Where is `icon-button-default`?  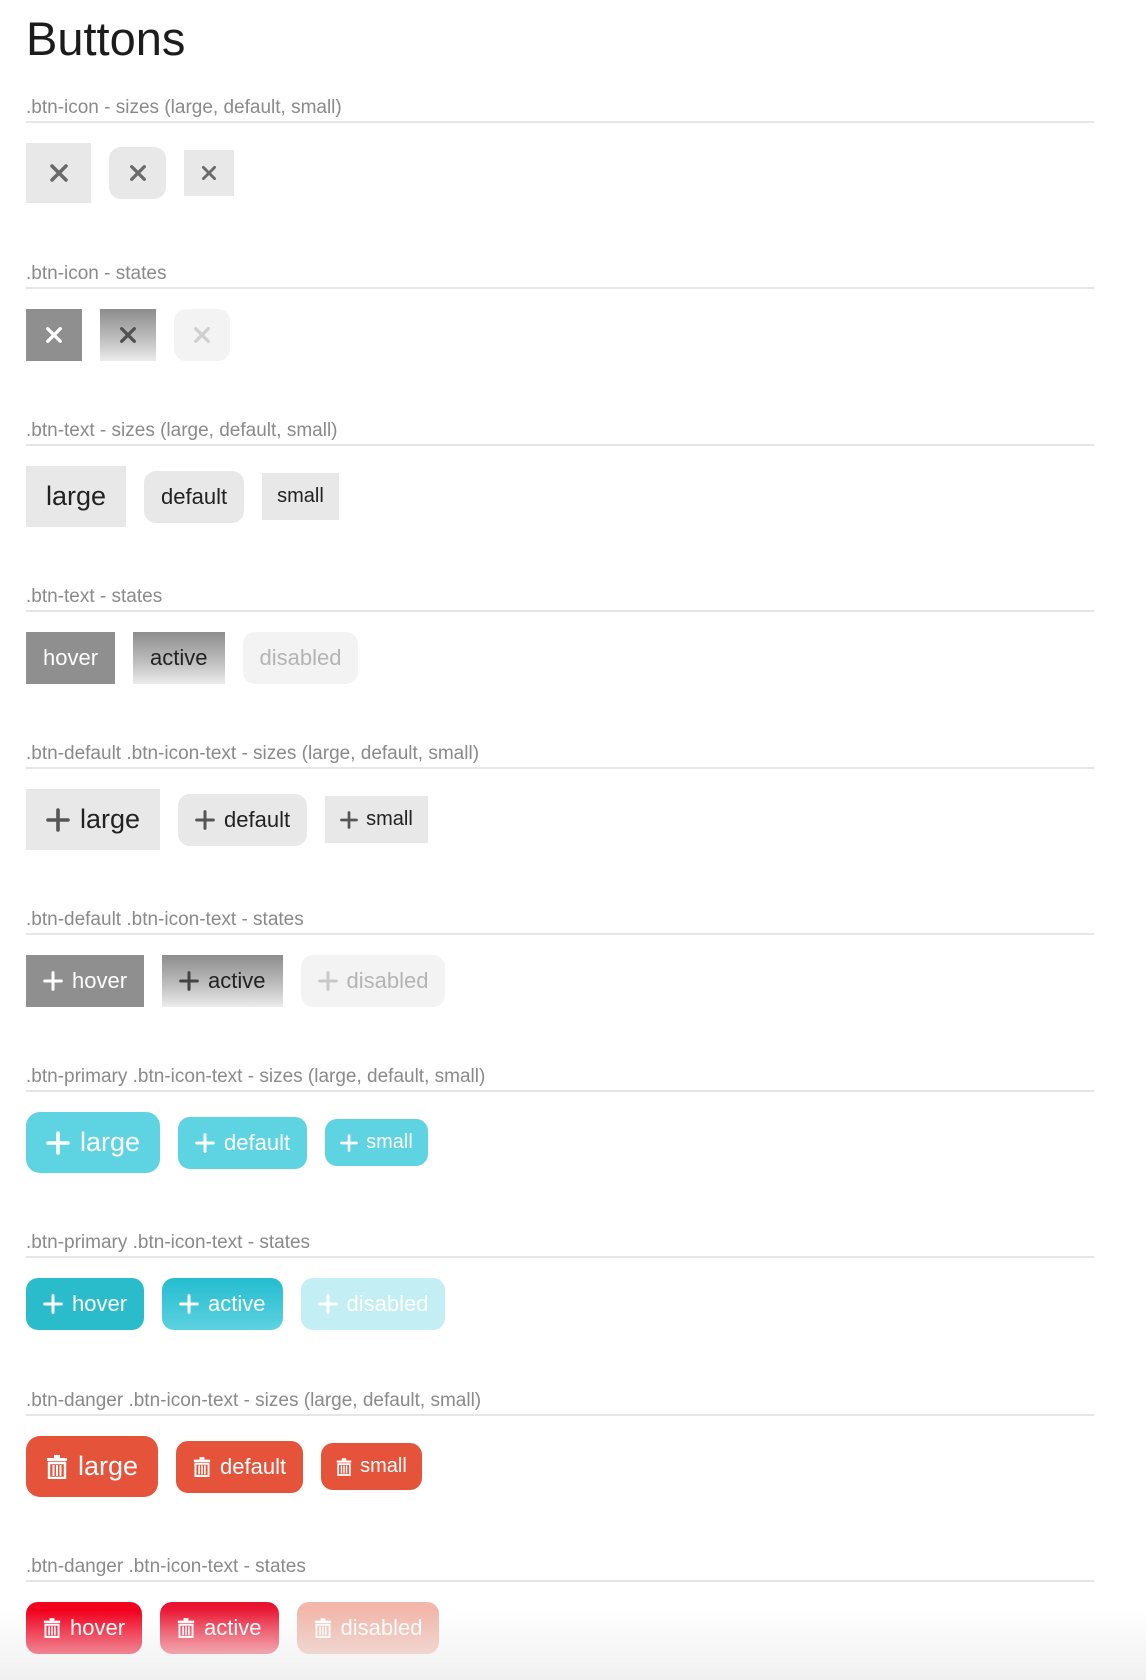 icon-button-default is located at coordinates (137, 173).